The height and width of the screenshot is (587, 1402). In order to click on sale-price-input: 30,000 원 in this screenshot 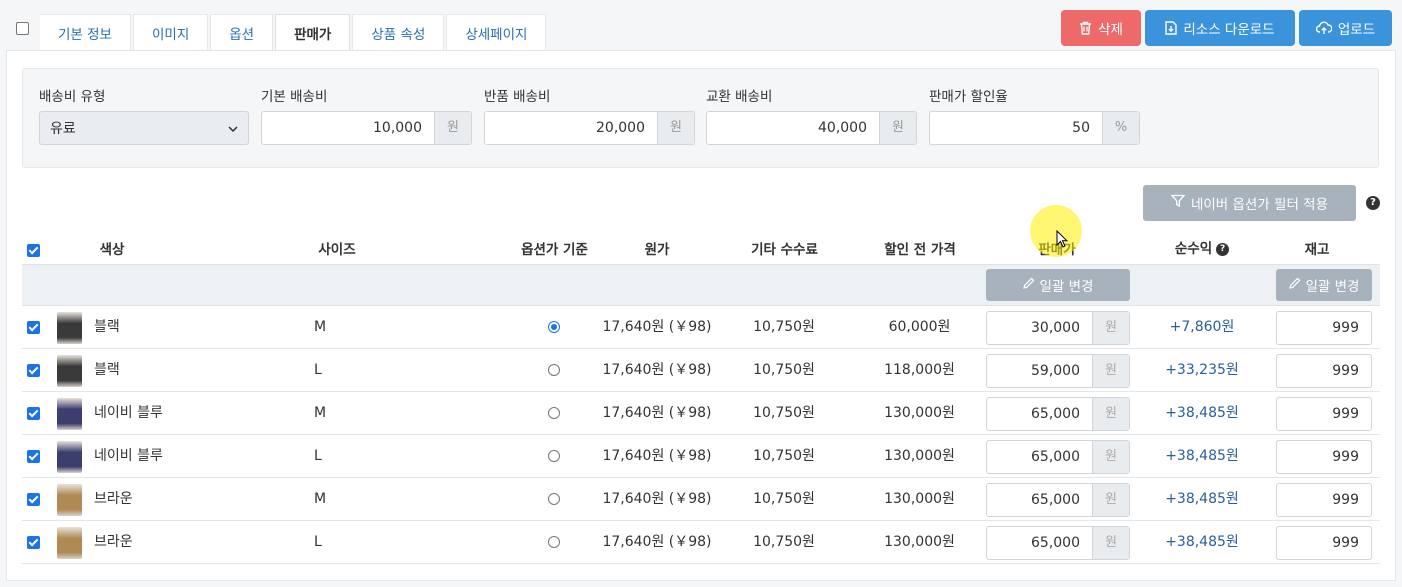, I will do `click(1058, 328)`.